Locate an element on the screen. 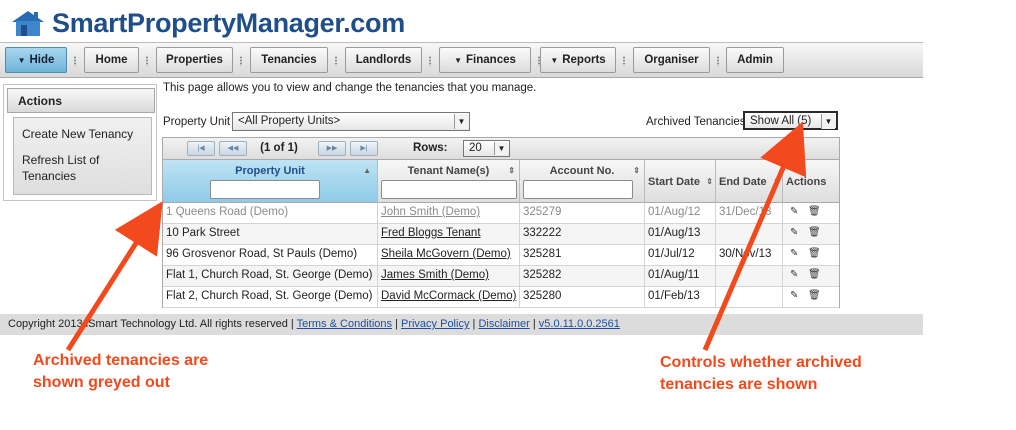 The width and height of the screenshot is (1016, 430). arrow-right is located at coordinates (754, 236).